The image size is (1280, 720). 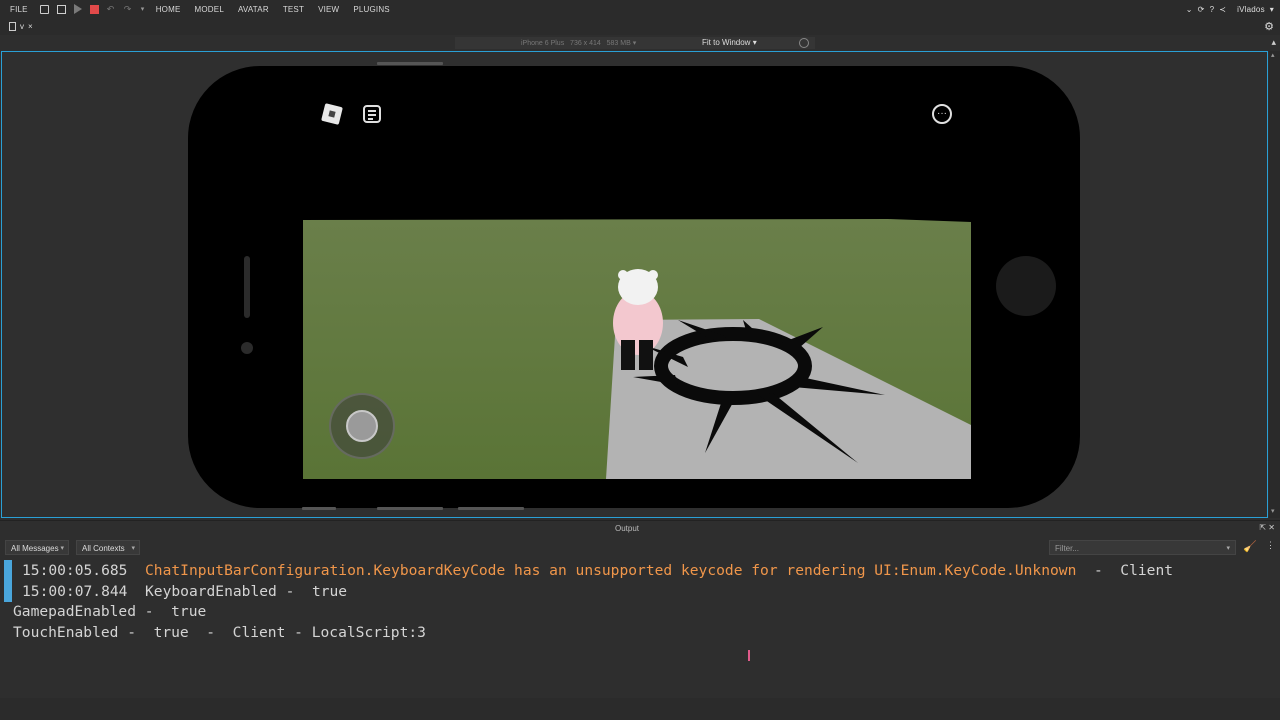 What do you see at coordinates (168, 9) in the screenshot?
I see `menu-home: HOME` at bounding box center [168, 9].